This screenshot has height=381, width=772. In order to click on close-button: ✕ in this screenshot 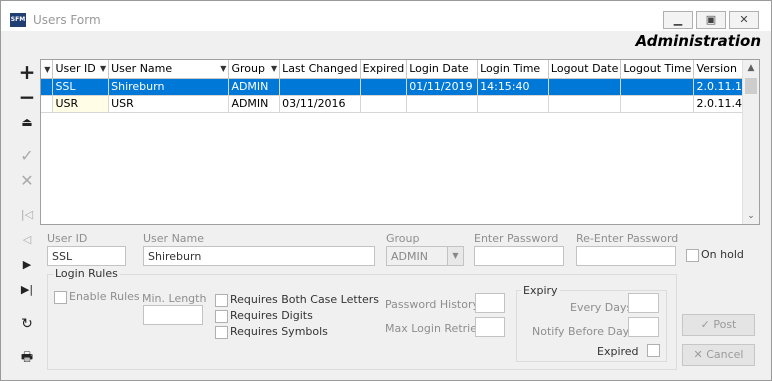, I will do `click(744, 20)`.